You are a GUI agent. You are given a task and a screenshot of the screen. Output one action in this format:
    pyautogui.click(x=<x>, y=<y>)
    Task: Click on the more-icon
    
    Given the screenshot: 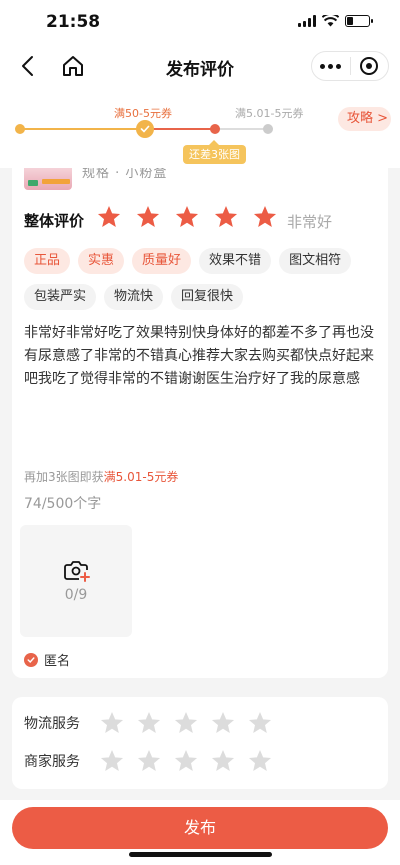 What is the action you would take?
    pyautogui.click(x=331, y=66)
    